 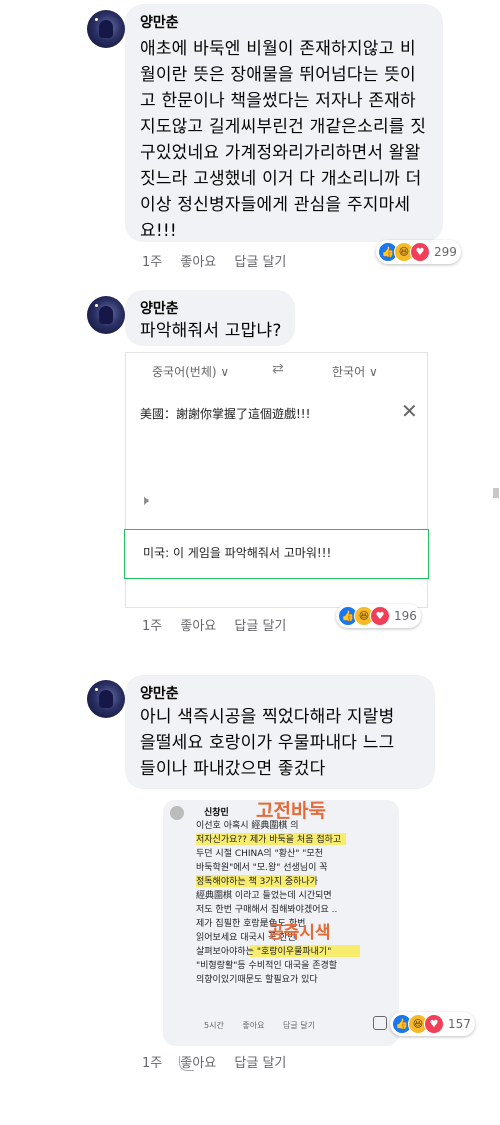 I want to click on comment-text: 파악해줘서 고맙냐?, so click(x=211, y=331).